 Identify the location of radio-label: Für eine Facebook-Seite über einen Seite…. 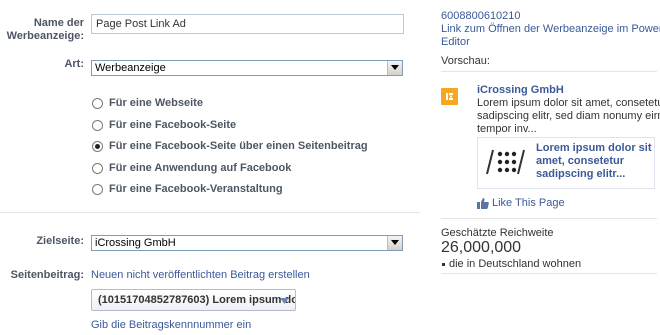
(238, 146).